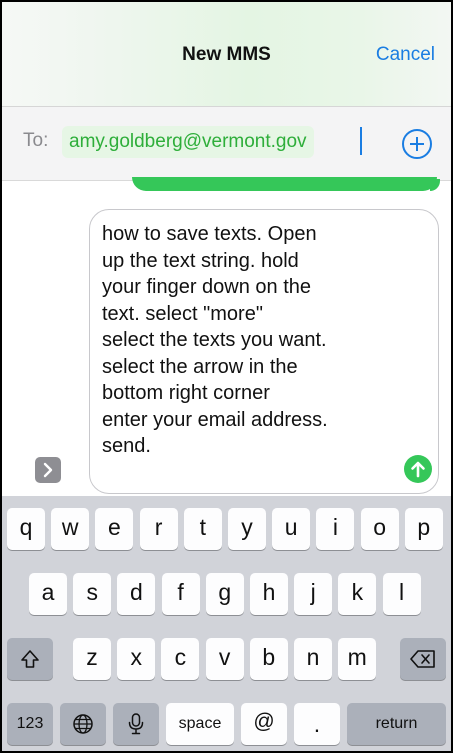  I want to click on recipient-row: To: amy.goldberg@vermont.gov, so click(226, 144).